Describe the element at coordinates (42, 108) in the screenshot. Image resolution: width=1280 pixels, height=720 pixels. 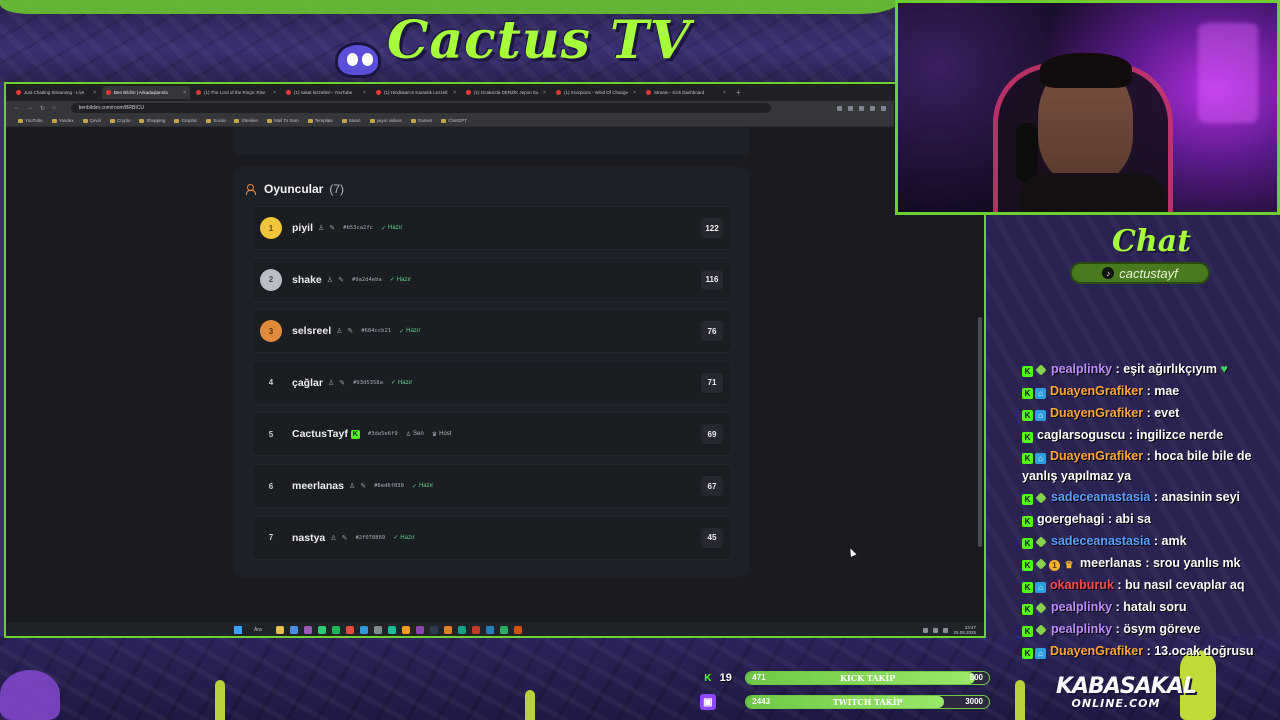
I see `reload-icon: ↻` at that location.